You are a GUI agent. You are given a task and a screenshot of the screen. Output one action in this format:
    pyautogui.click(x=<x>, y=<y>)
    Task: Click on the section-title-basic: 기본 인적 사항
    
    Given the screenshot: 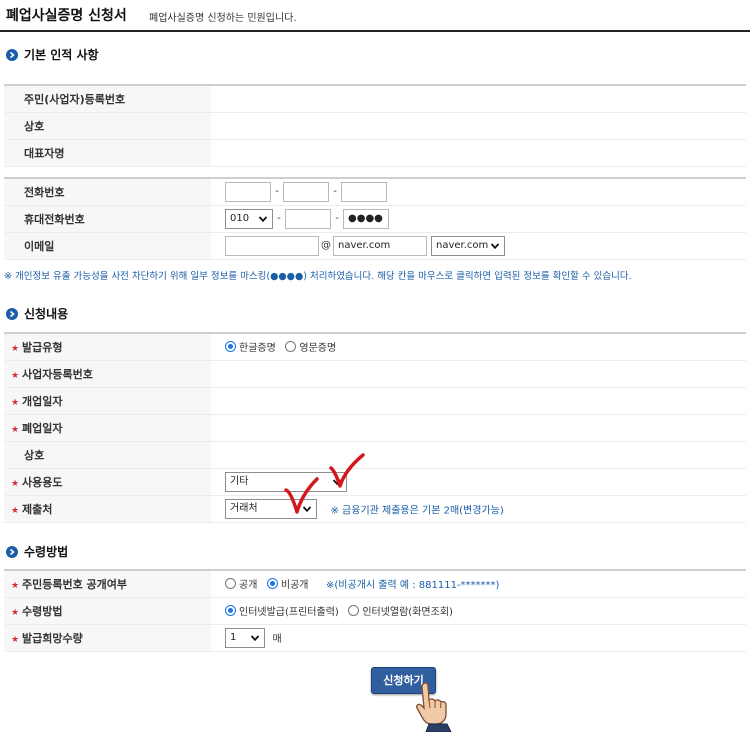 What is the action you would take?
    pyautogui.click(x=52, y=54)
    